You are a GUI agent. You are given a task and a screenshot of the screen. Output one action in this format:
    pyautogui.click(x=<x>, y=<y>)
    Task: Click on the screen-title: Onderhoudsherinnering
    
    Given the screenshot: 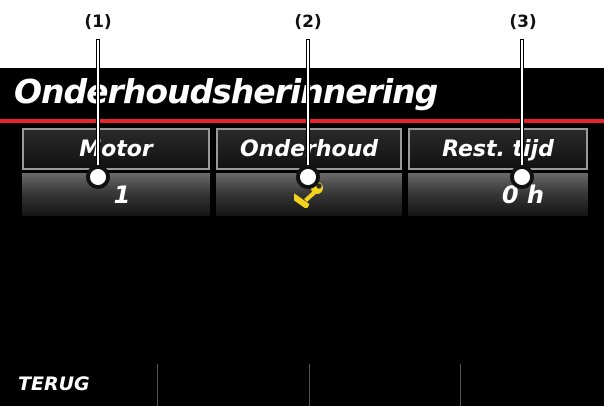 What is the action you would take?
    pyautogui.click(x=226, y=91)
    